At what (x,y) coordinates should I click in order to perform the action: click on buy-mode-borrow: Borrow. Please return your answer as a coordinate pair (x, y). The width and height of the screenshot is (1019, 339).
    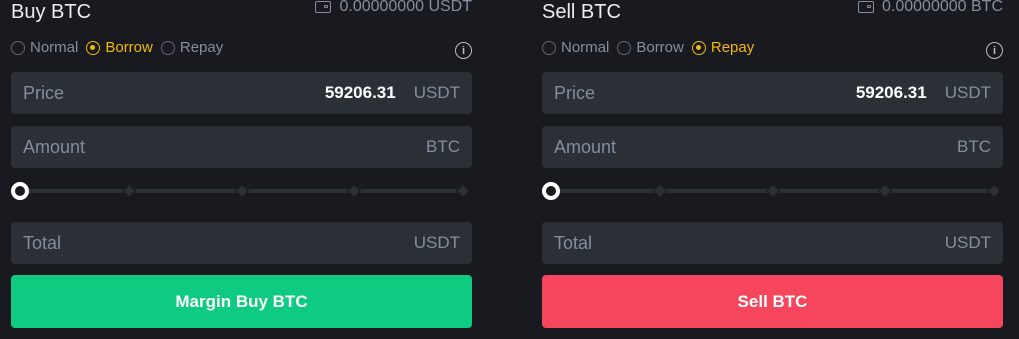
    Looking at the image, I should click on (119, 47).